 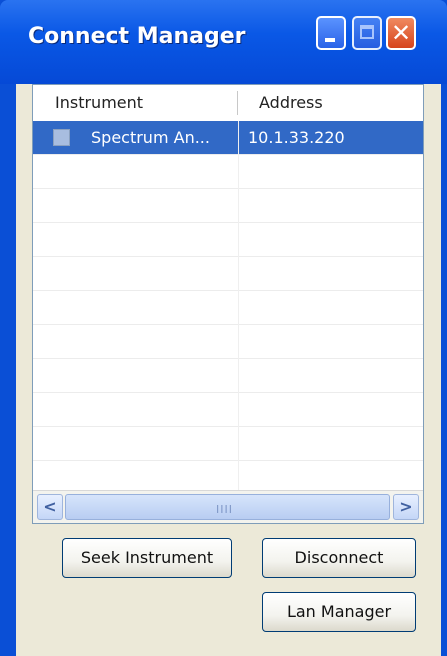 I want to click on disconnect-button: Disconnect, so click(x=339, y=558).